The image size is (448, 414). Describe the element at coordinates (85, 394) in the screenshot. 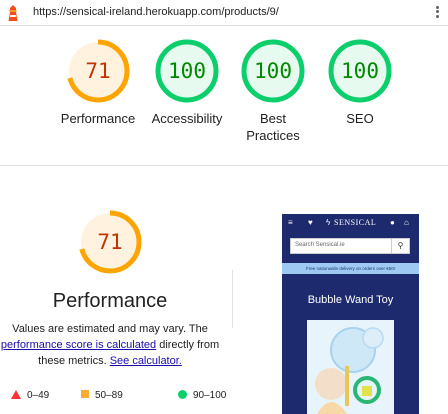

I see `square-icon` at that location.